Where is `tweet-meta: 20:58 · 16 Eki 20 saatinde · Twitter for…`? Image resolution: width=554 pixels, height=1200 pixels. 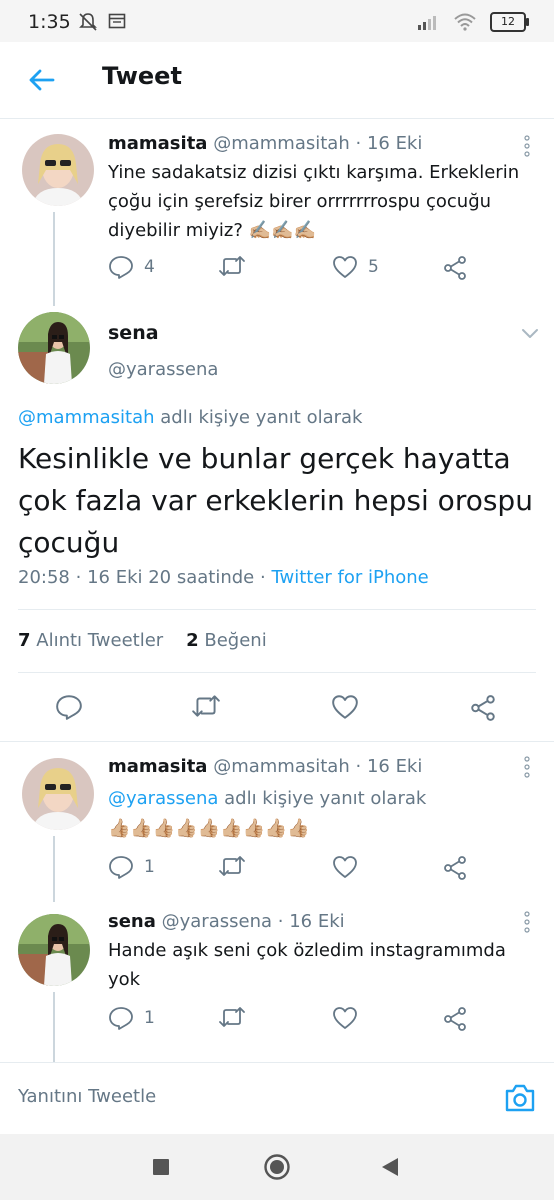 tweet-meta: 20:58 · 16 Eki 20 saatinde · Twitter for… is located at coordinates (223, 577).